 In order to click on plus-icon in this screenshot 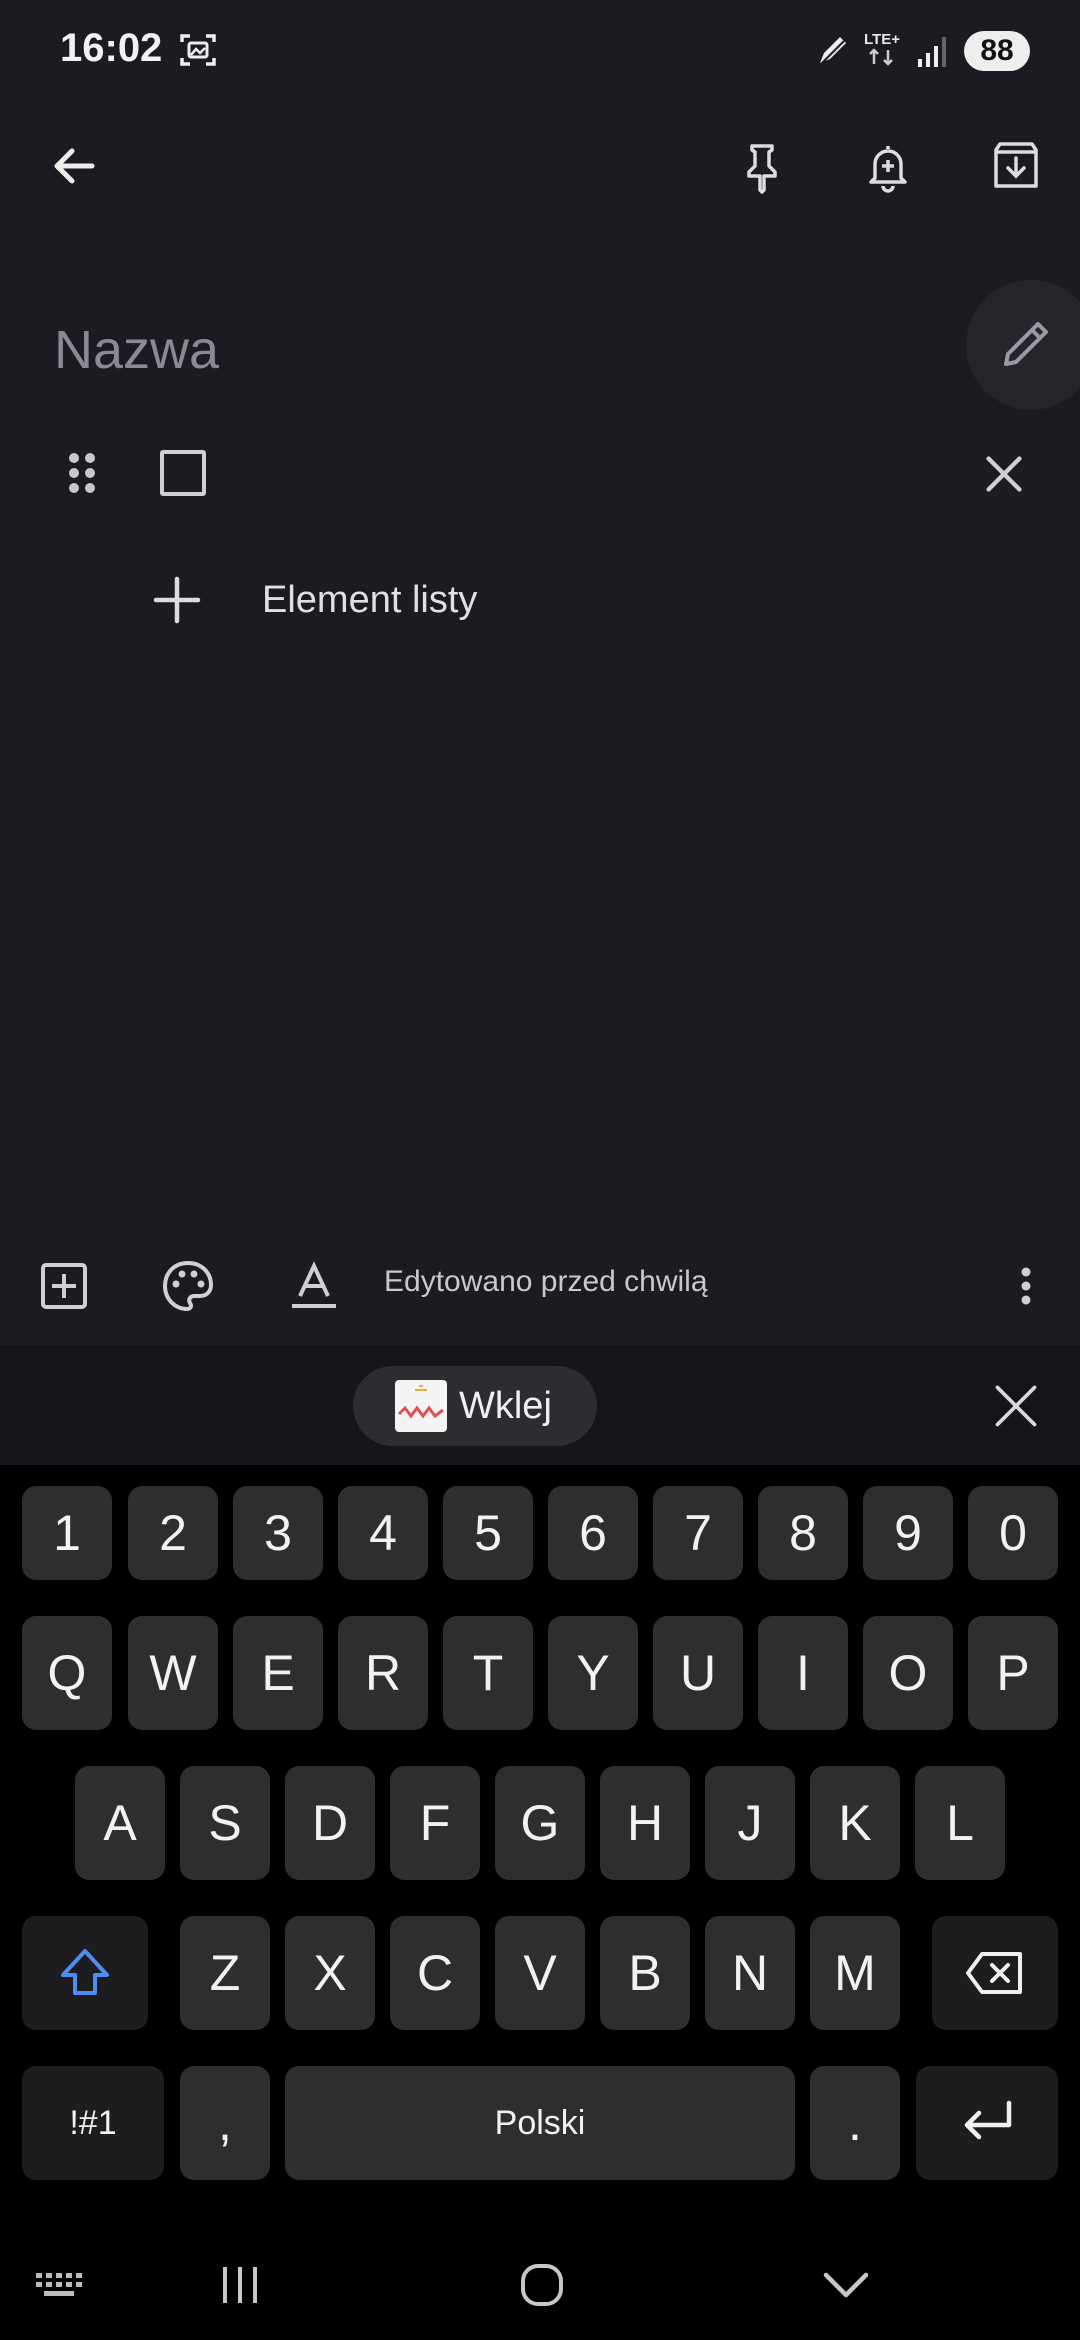, I will do `click(177, 600)`.